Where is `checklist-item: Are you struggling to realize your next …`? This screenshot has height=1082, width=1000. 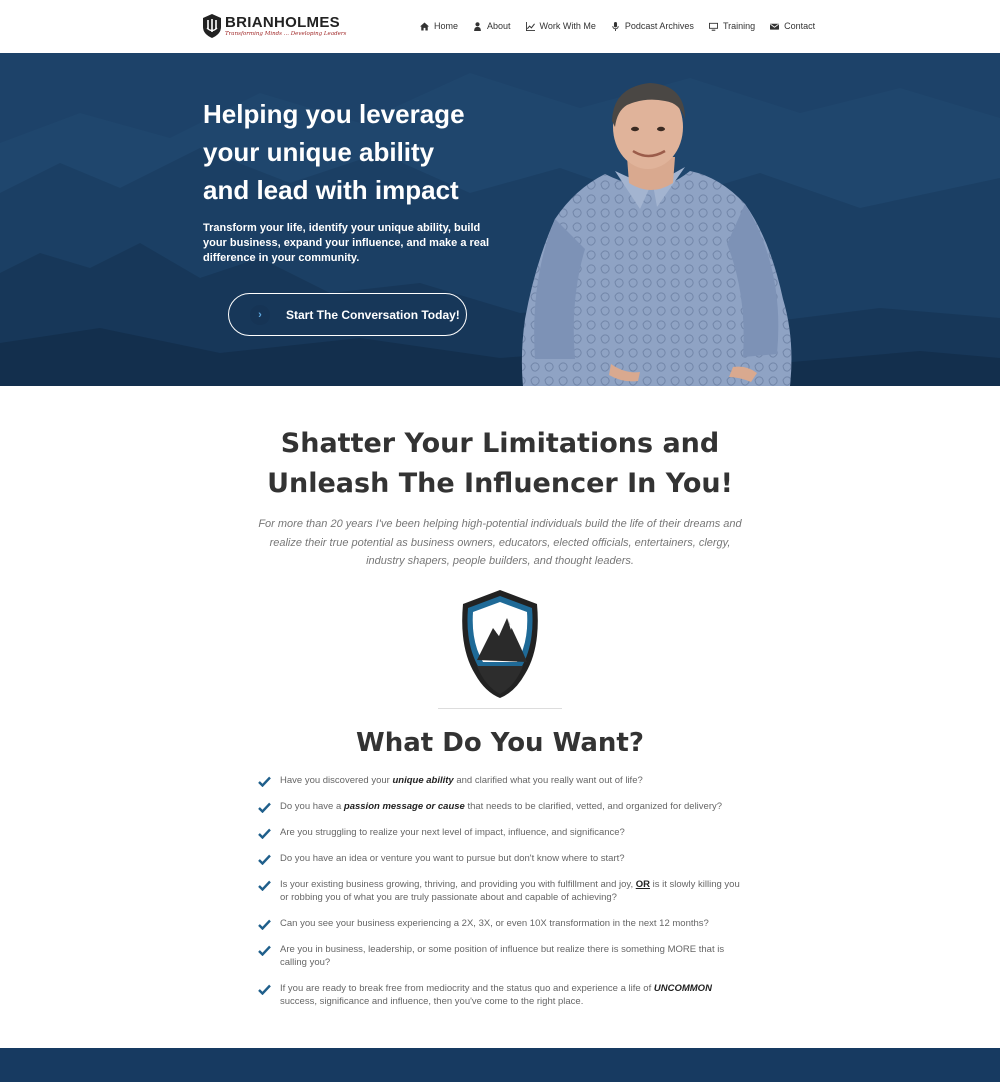
checklist-item: Are you struggling to realize your next … is located at coordinates (503, 832).